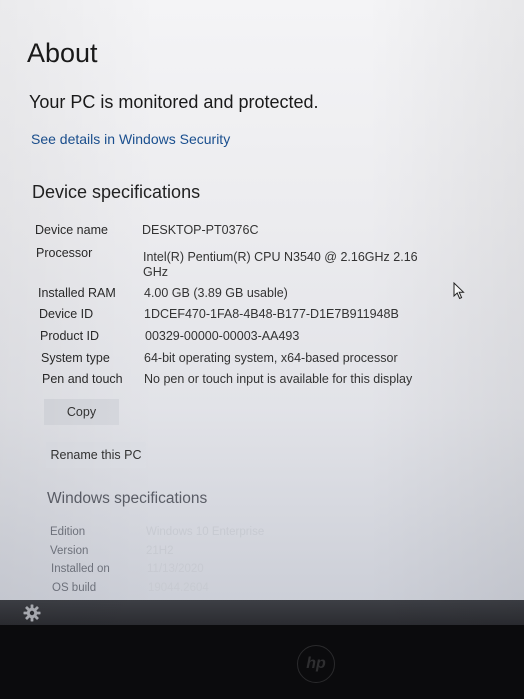 Image resolution: width=524 pixels, height=699 pixels. What do you see at coordinates (205, 532) in the screenshot?
I see `spec-value: Windows 10 Enterprise` at bounding box center [205, 532].